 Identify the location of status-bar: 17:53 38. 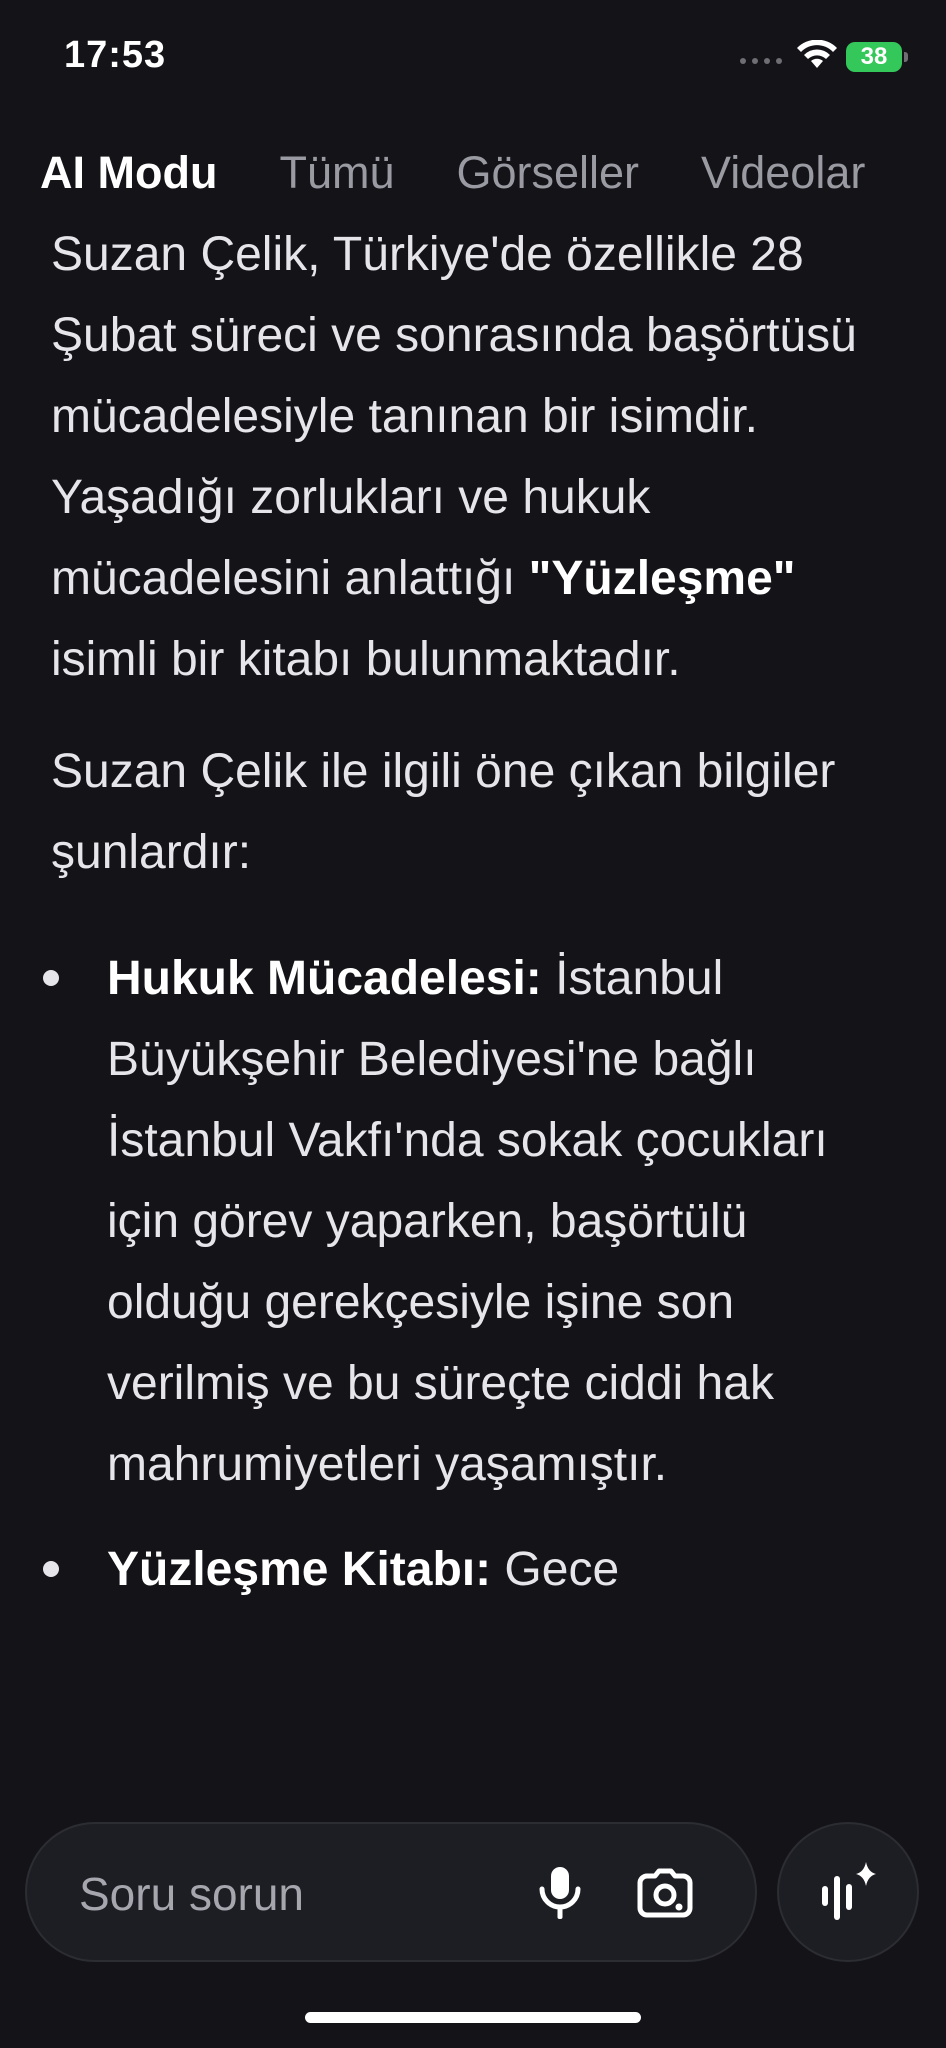
(473, 55).